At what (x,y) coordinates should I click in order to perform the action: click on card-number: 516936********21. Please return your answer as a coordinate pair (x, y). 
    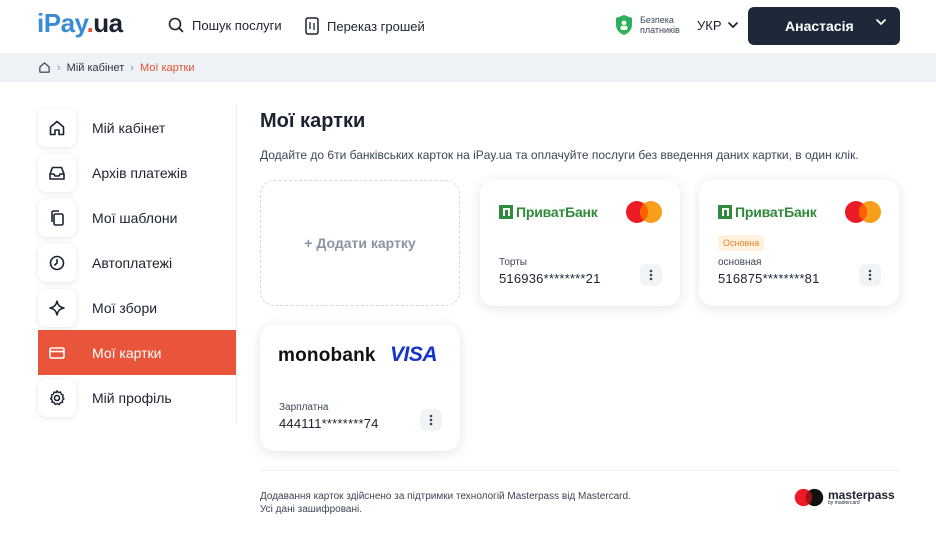
    Looking at the image, I should click on (550, 278).